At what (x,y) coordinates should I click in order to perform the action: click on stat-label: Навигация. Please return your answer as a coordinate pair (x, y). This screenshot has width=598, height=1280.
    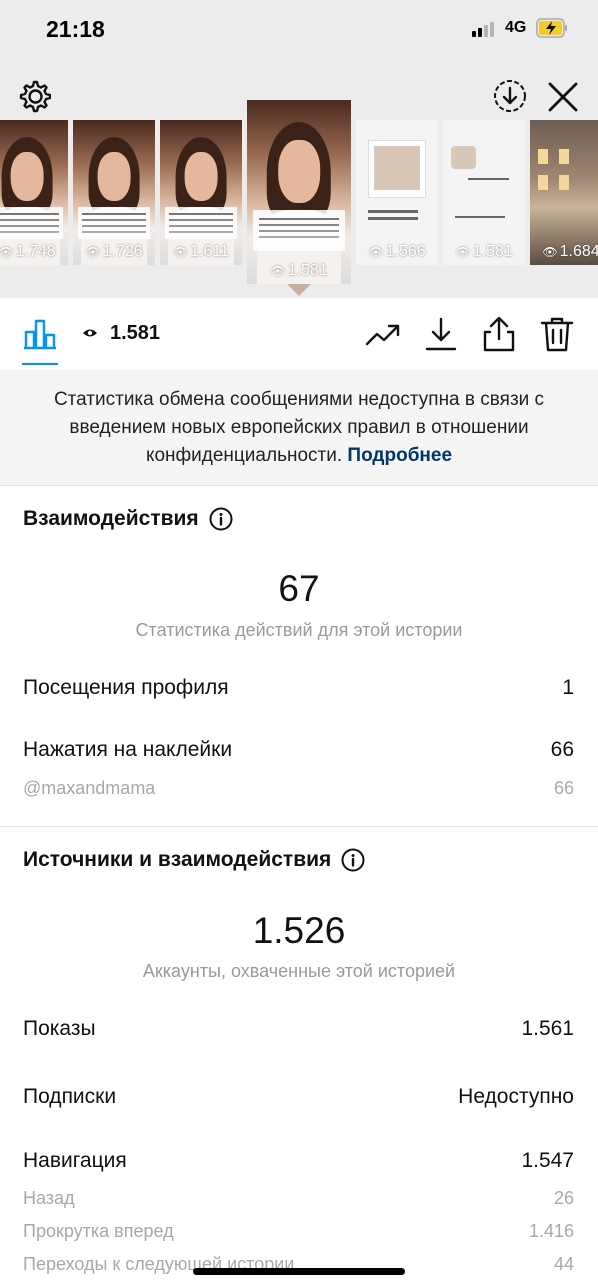
    Looking at the image, I should click on (75, 1160).